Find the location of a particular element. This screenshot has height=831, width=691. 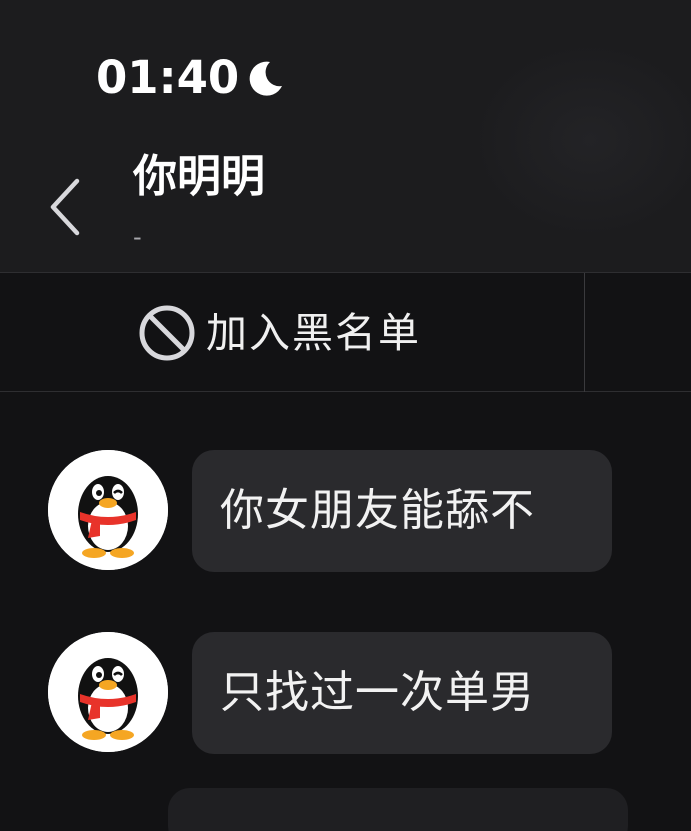

header-background-glow is located at coordinates (580, 140).